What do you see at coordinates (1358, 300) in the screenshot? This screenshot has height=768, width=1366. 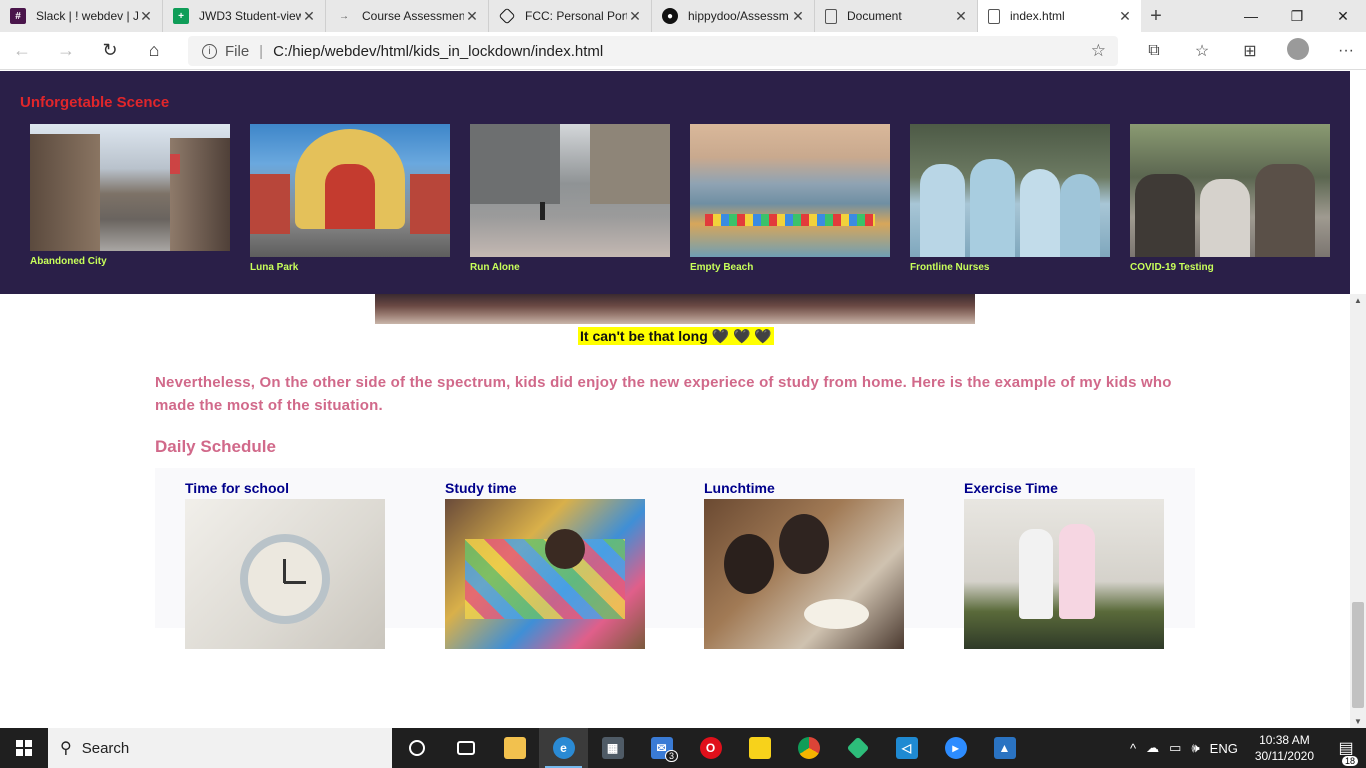 I see `scroll-up-icon: ▲` at bounding box center [1358, 300].